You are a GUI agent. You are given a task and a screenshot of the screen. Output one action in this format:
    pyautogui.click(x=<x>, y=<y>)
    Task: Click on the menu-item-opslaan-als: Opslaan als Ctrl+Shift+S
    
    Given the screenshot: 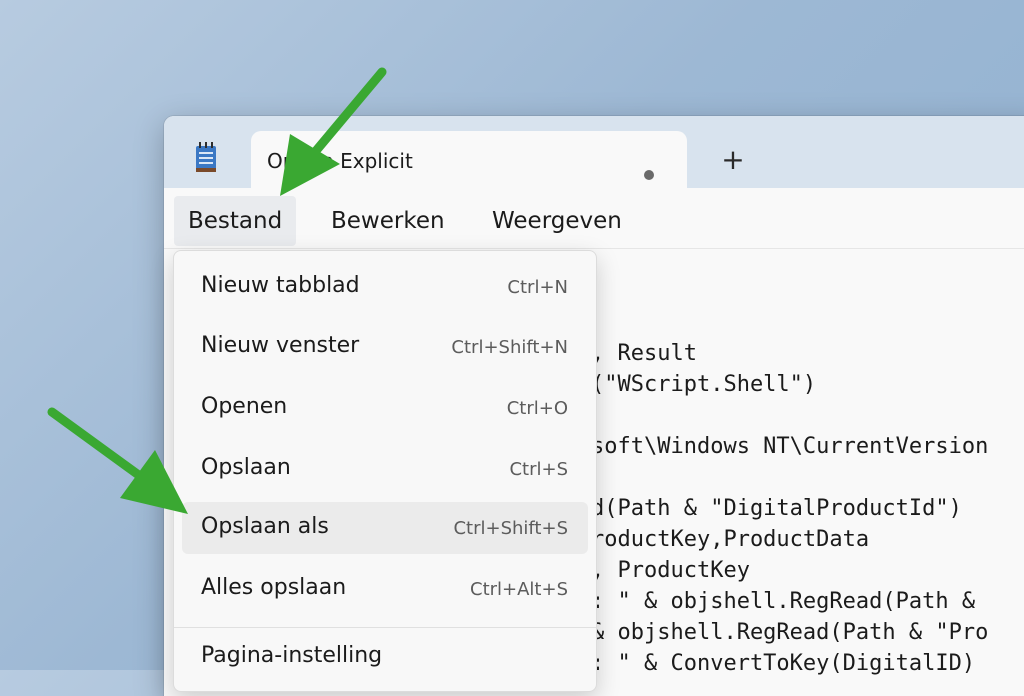 What is the action you would take?
    pyautogui.click(x=385, y=528)
    